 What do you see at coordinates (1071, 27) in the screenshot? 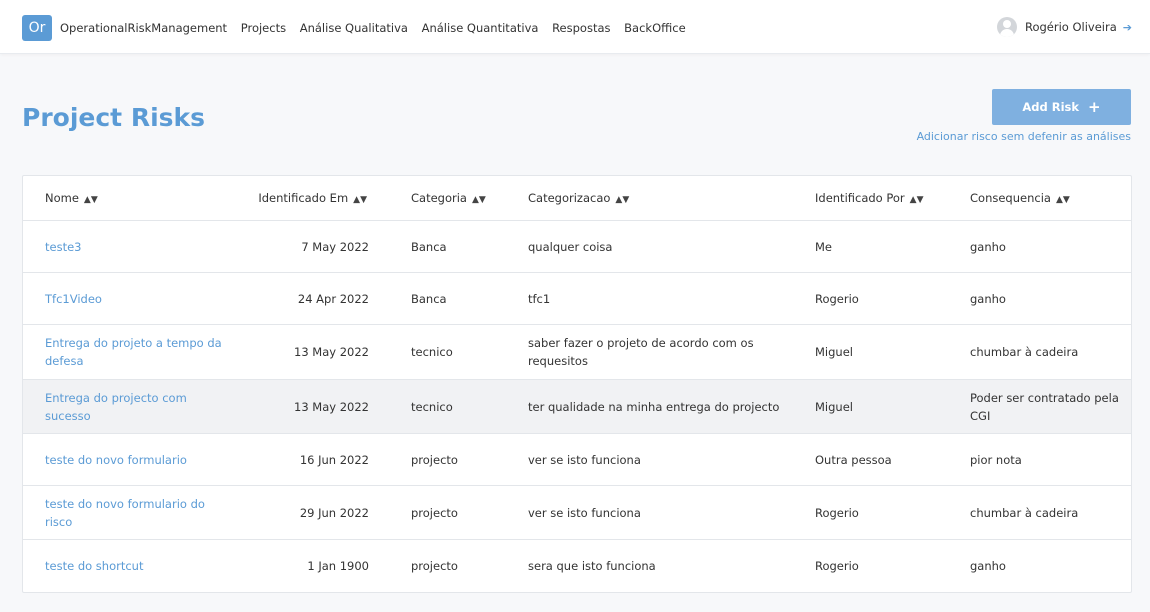
I see `user-name: Rogério Oliveira` at bounding box center [1071, 27].